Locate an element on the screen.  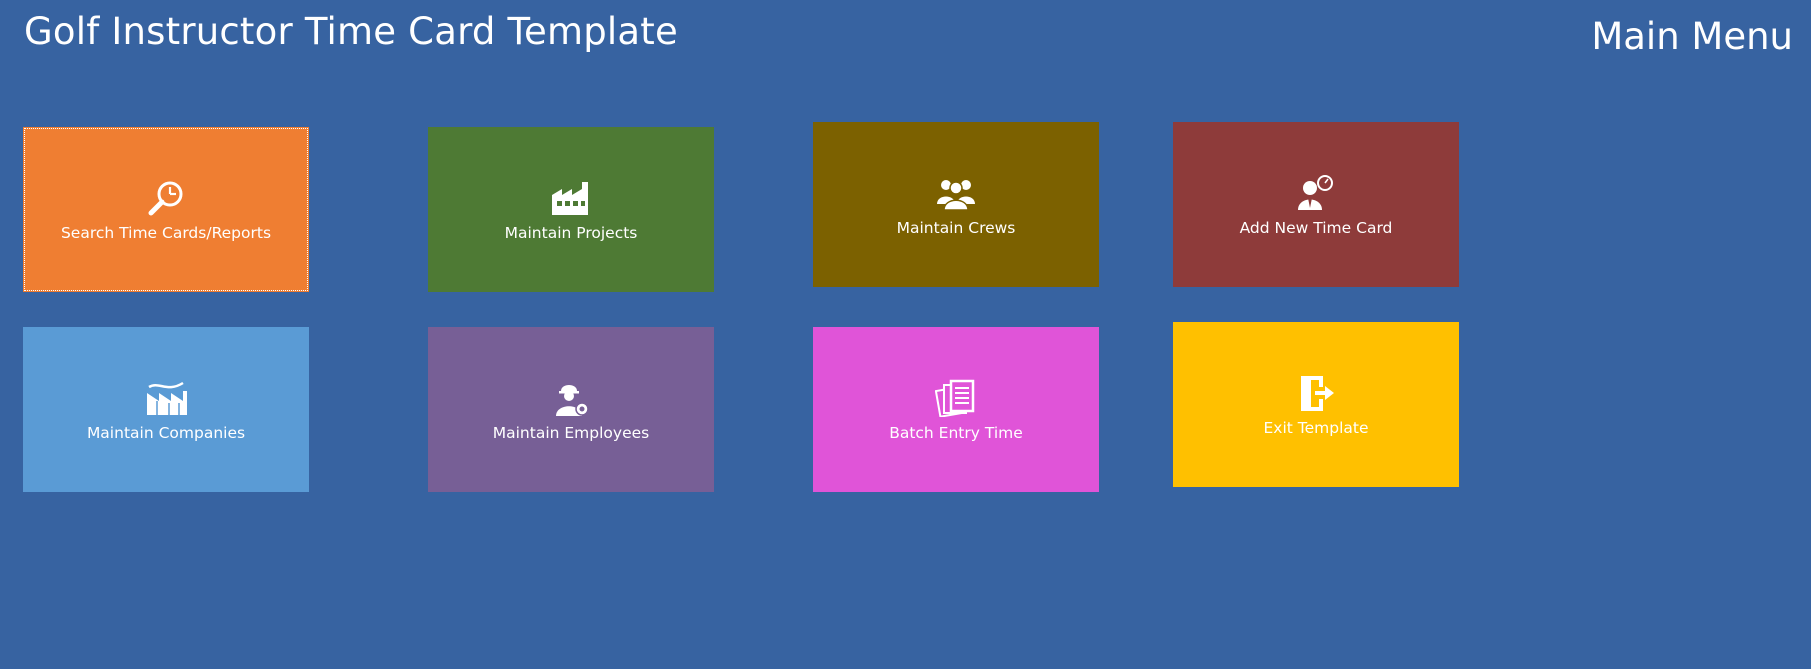
tile-label: Maintain Employees is located at coordinates (571, 432).